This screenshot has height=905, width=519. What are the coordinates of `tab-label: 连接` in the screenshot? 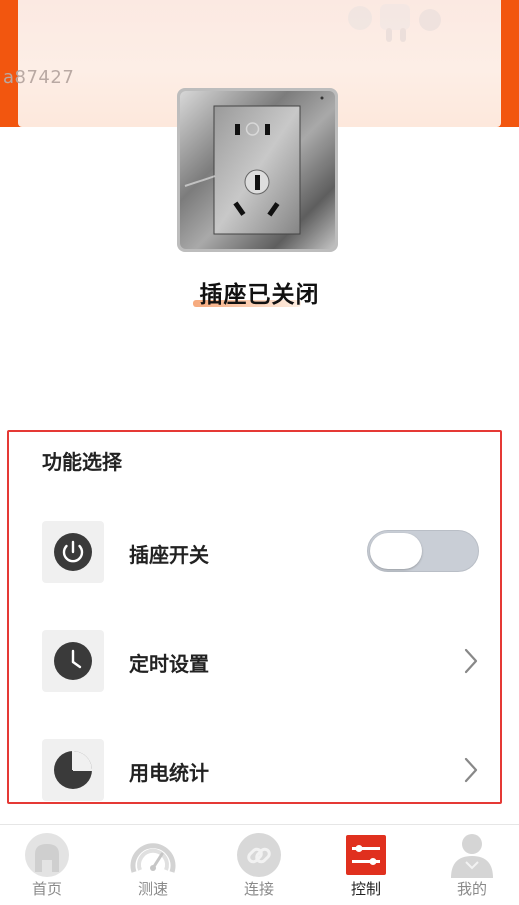 It's located at (258, 889).